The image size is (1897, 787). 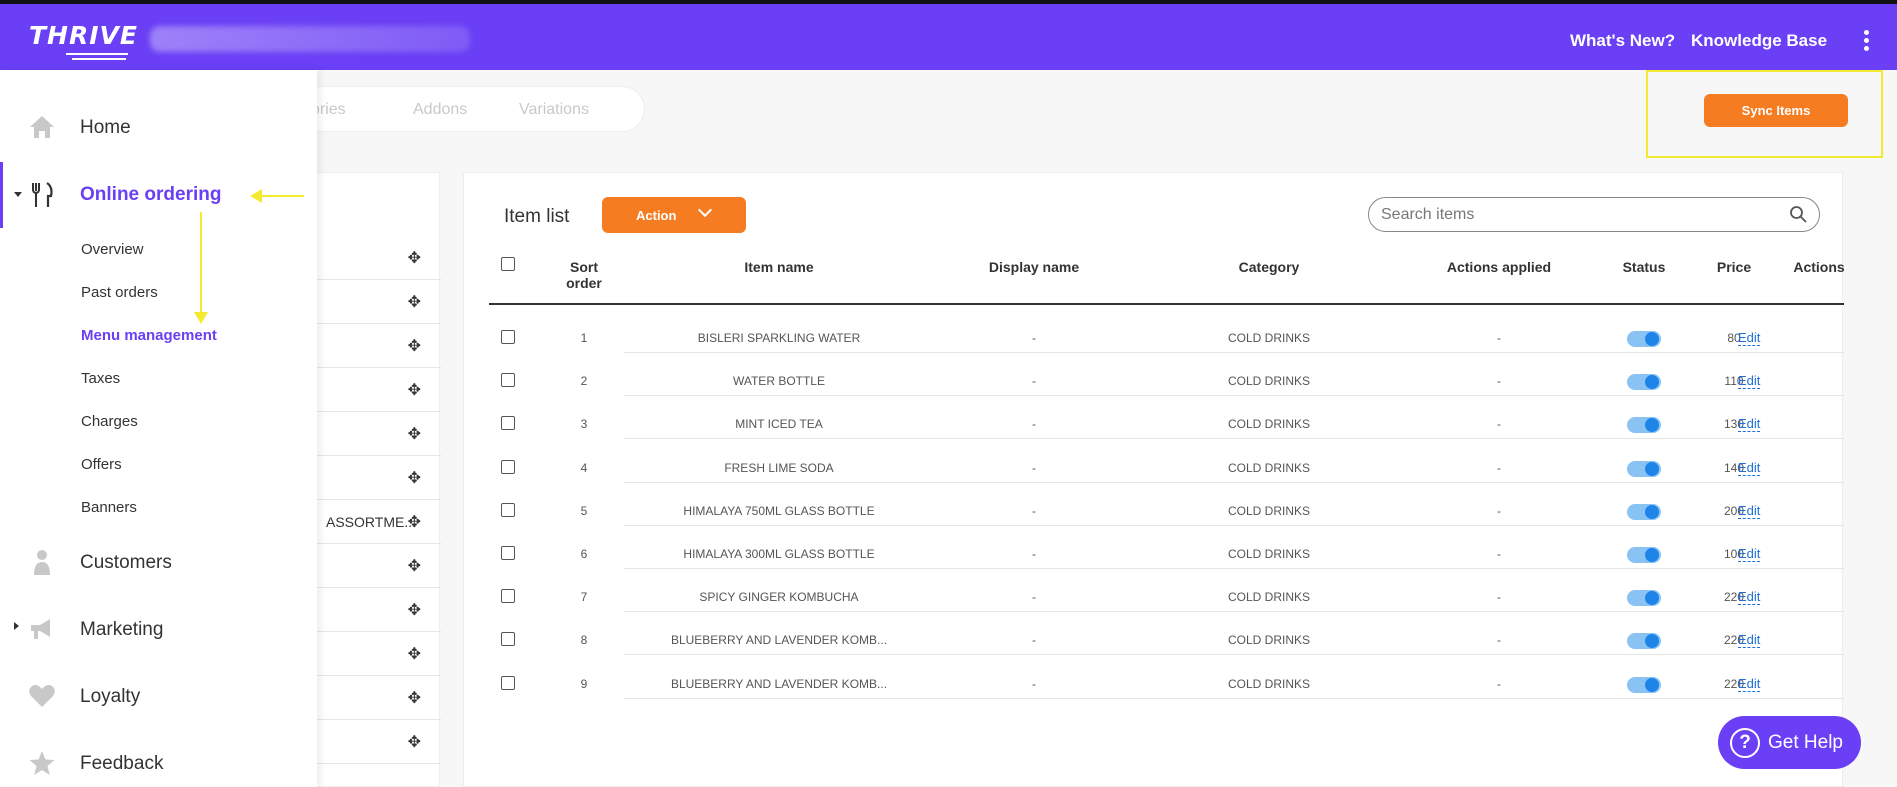 What do you see at coordinates (1034, 267) in the screenshot?
I see `column-display-name: Display name` at bounding box center [1034, 267].